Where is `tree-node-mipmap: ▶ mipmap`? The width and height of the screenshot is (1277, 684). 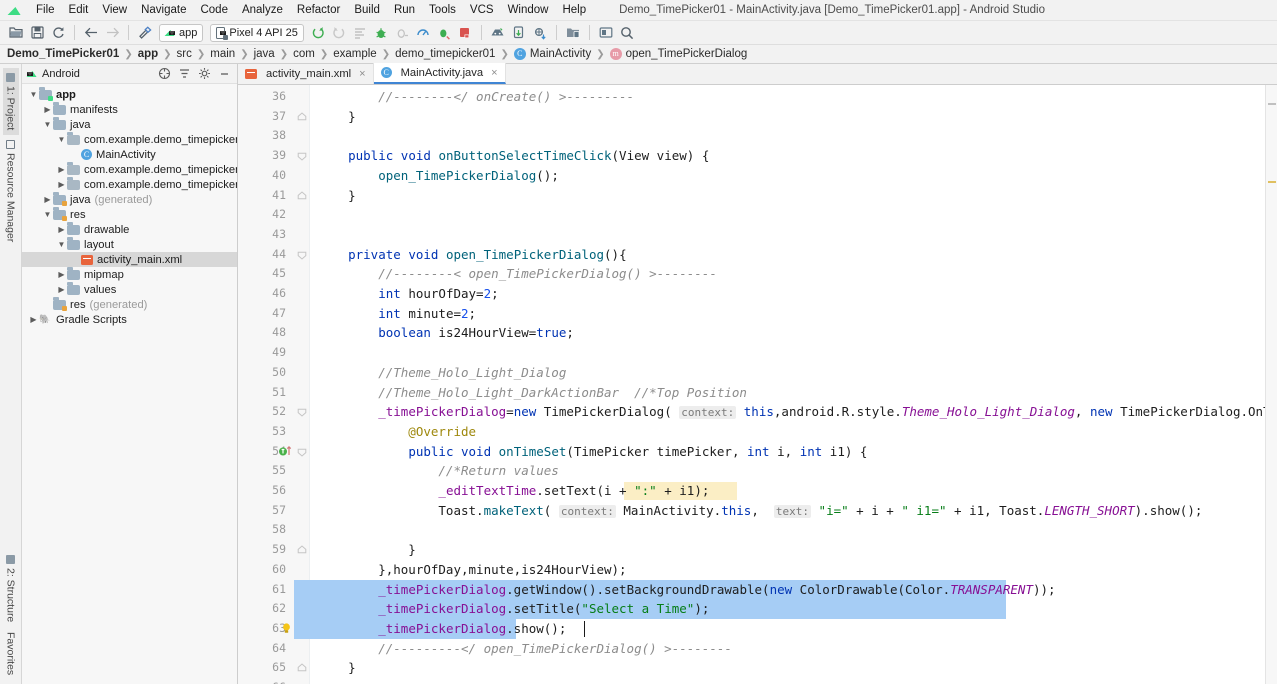
tree-node-mipmap: ▶ mipmap is located at coordinates (129, 274).